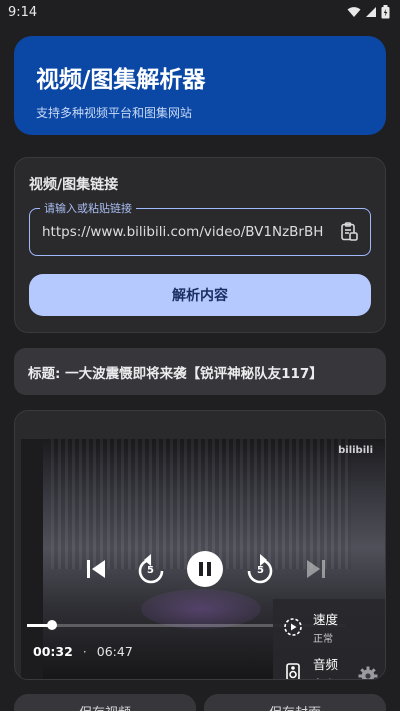 The height and width of the screenshot is (711, 400). Describe the element at coordinates (355, 450) in the screenshot. I see `video-watermark: bilibili` at that location.